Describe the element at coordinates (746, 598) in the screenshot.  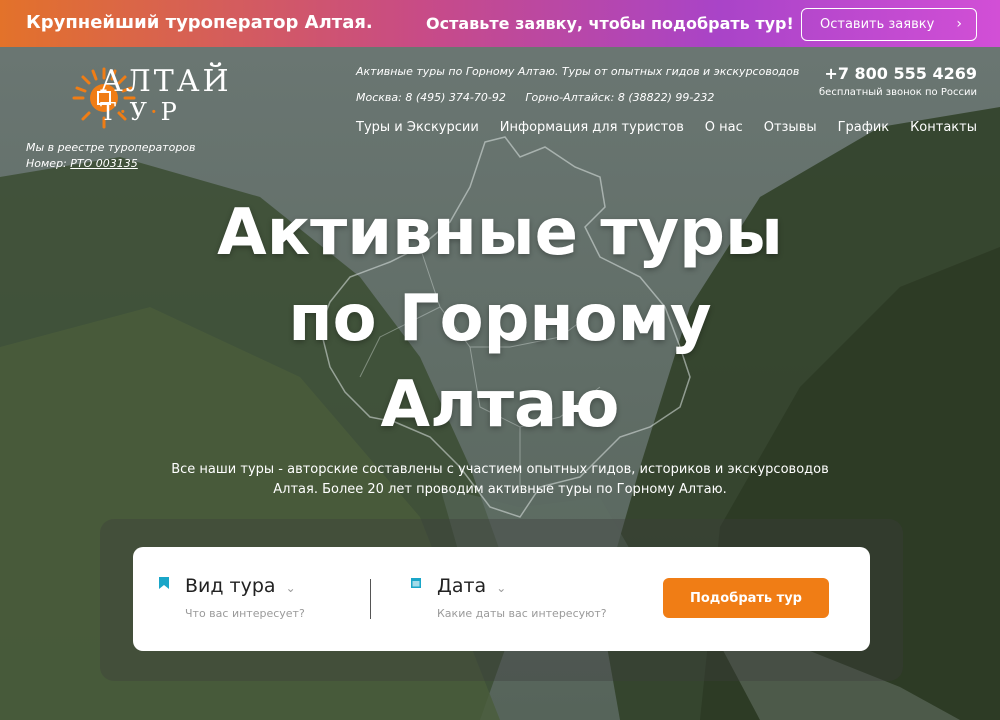
I see `find-tour-button: Подобрать тур` at that location.